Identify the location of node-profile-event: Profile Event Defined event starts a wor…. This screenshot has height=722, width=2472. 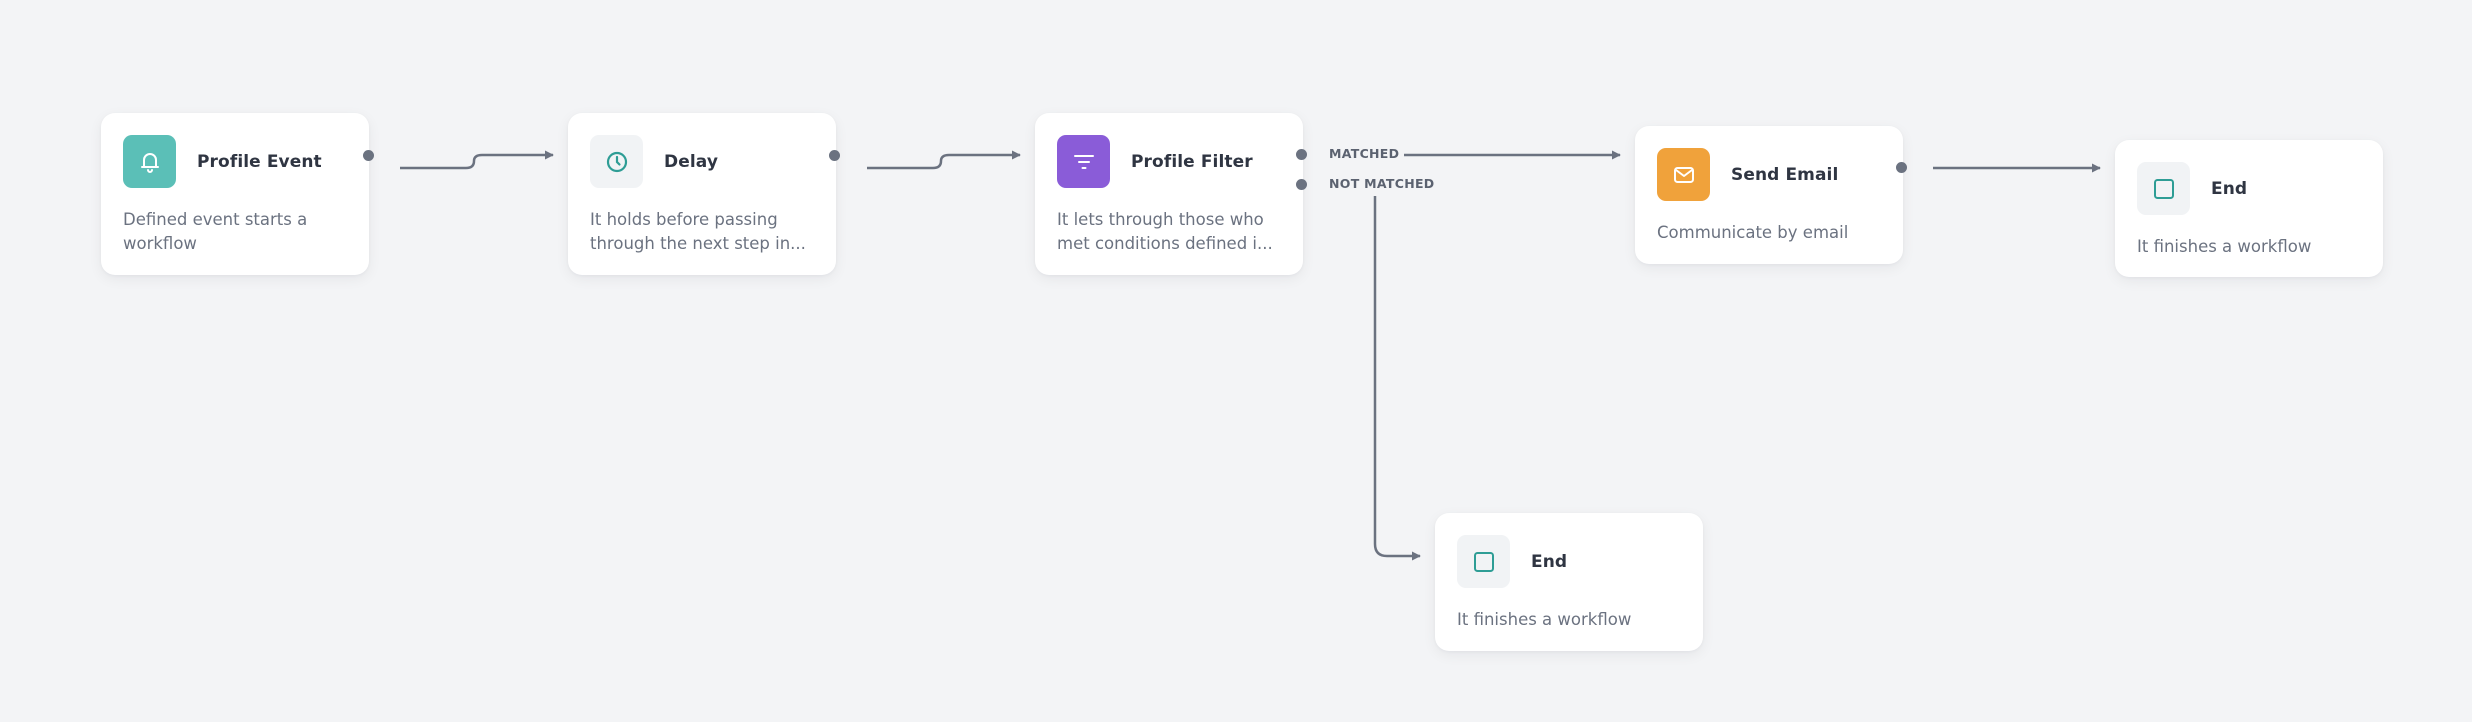
(235, 194).